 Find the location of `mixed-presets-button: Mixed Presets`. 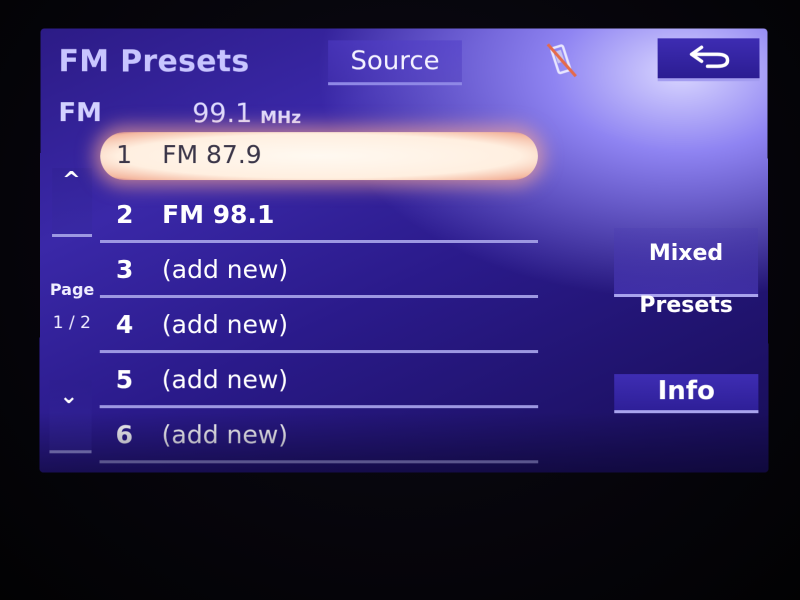

mixed-presets-button: Mixed Presets is located at coordinates (686, 273).